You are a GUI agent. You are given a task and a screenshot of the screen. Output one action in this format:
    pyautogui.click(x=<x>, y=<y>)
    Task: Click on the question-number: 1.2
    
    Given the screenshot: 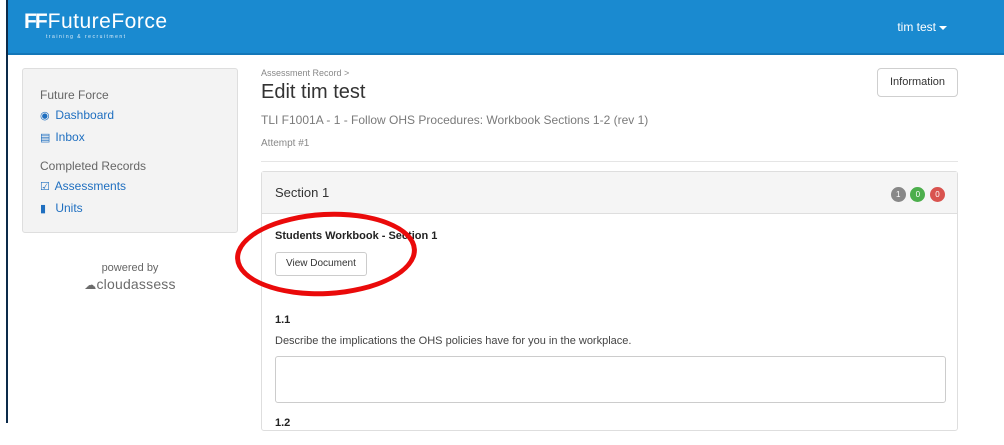 What is the action you would take?
    pyautogui.click(x=283, y=423)
    